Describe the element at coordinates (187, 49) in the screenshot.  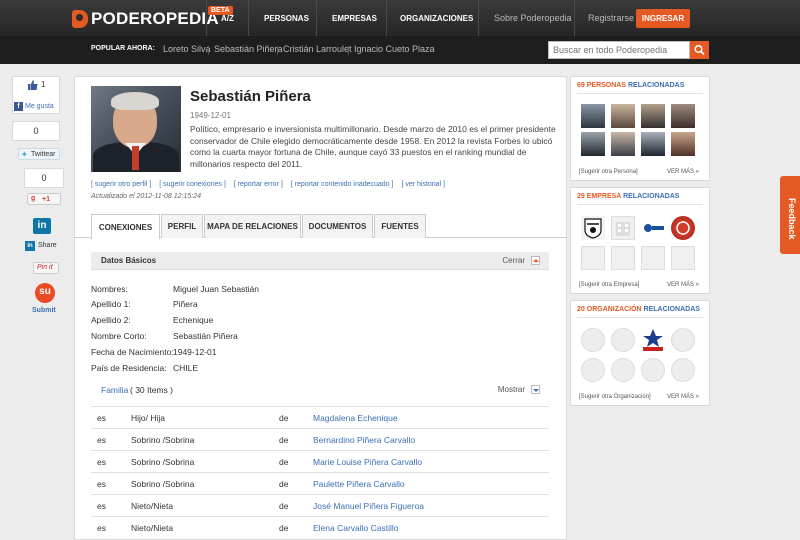
I see `popular-item: Loreto Silva` at that location.